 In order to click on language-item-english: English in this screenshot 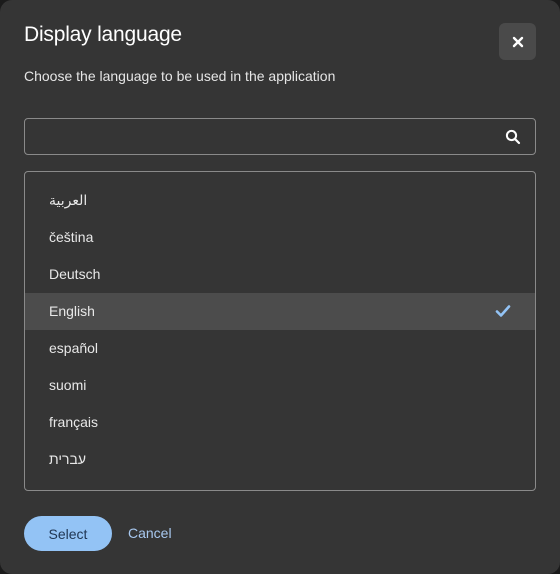, I will do `click(280, 311)`.